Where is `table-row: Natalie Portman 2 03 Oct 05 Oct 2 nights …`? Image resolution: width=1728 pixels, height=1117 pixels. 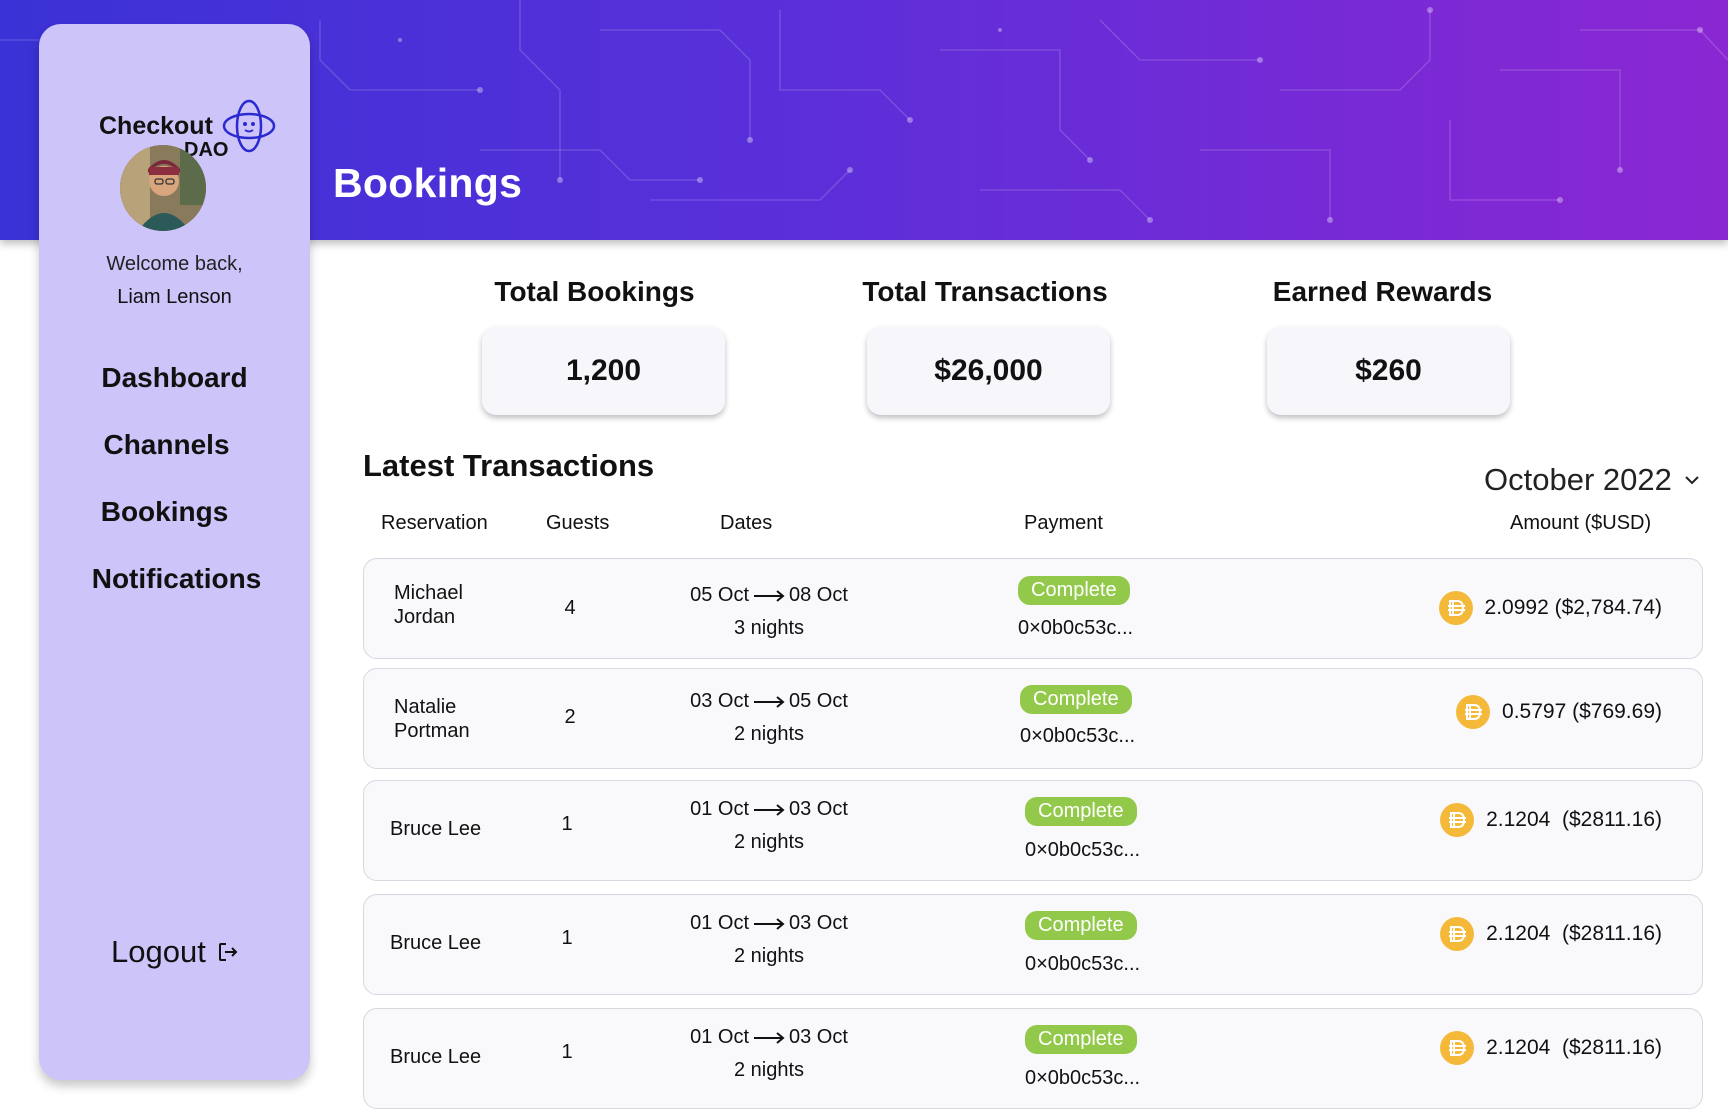 table-row: Natalie Portman 2 03 Oct 05 Oct 2 nights … is located at coordinates (1033, 718).